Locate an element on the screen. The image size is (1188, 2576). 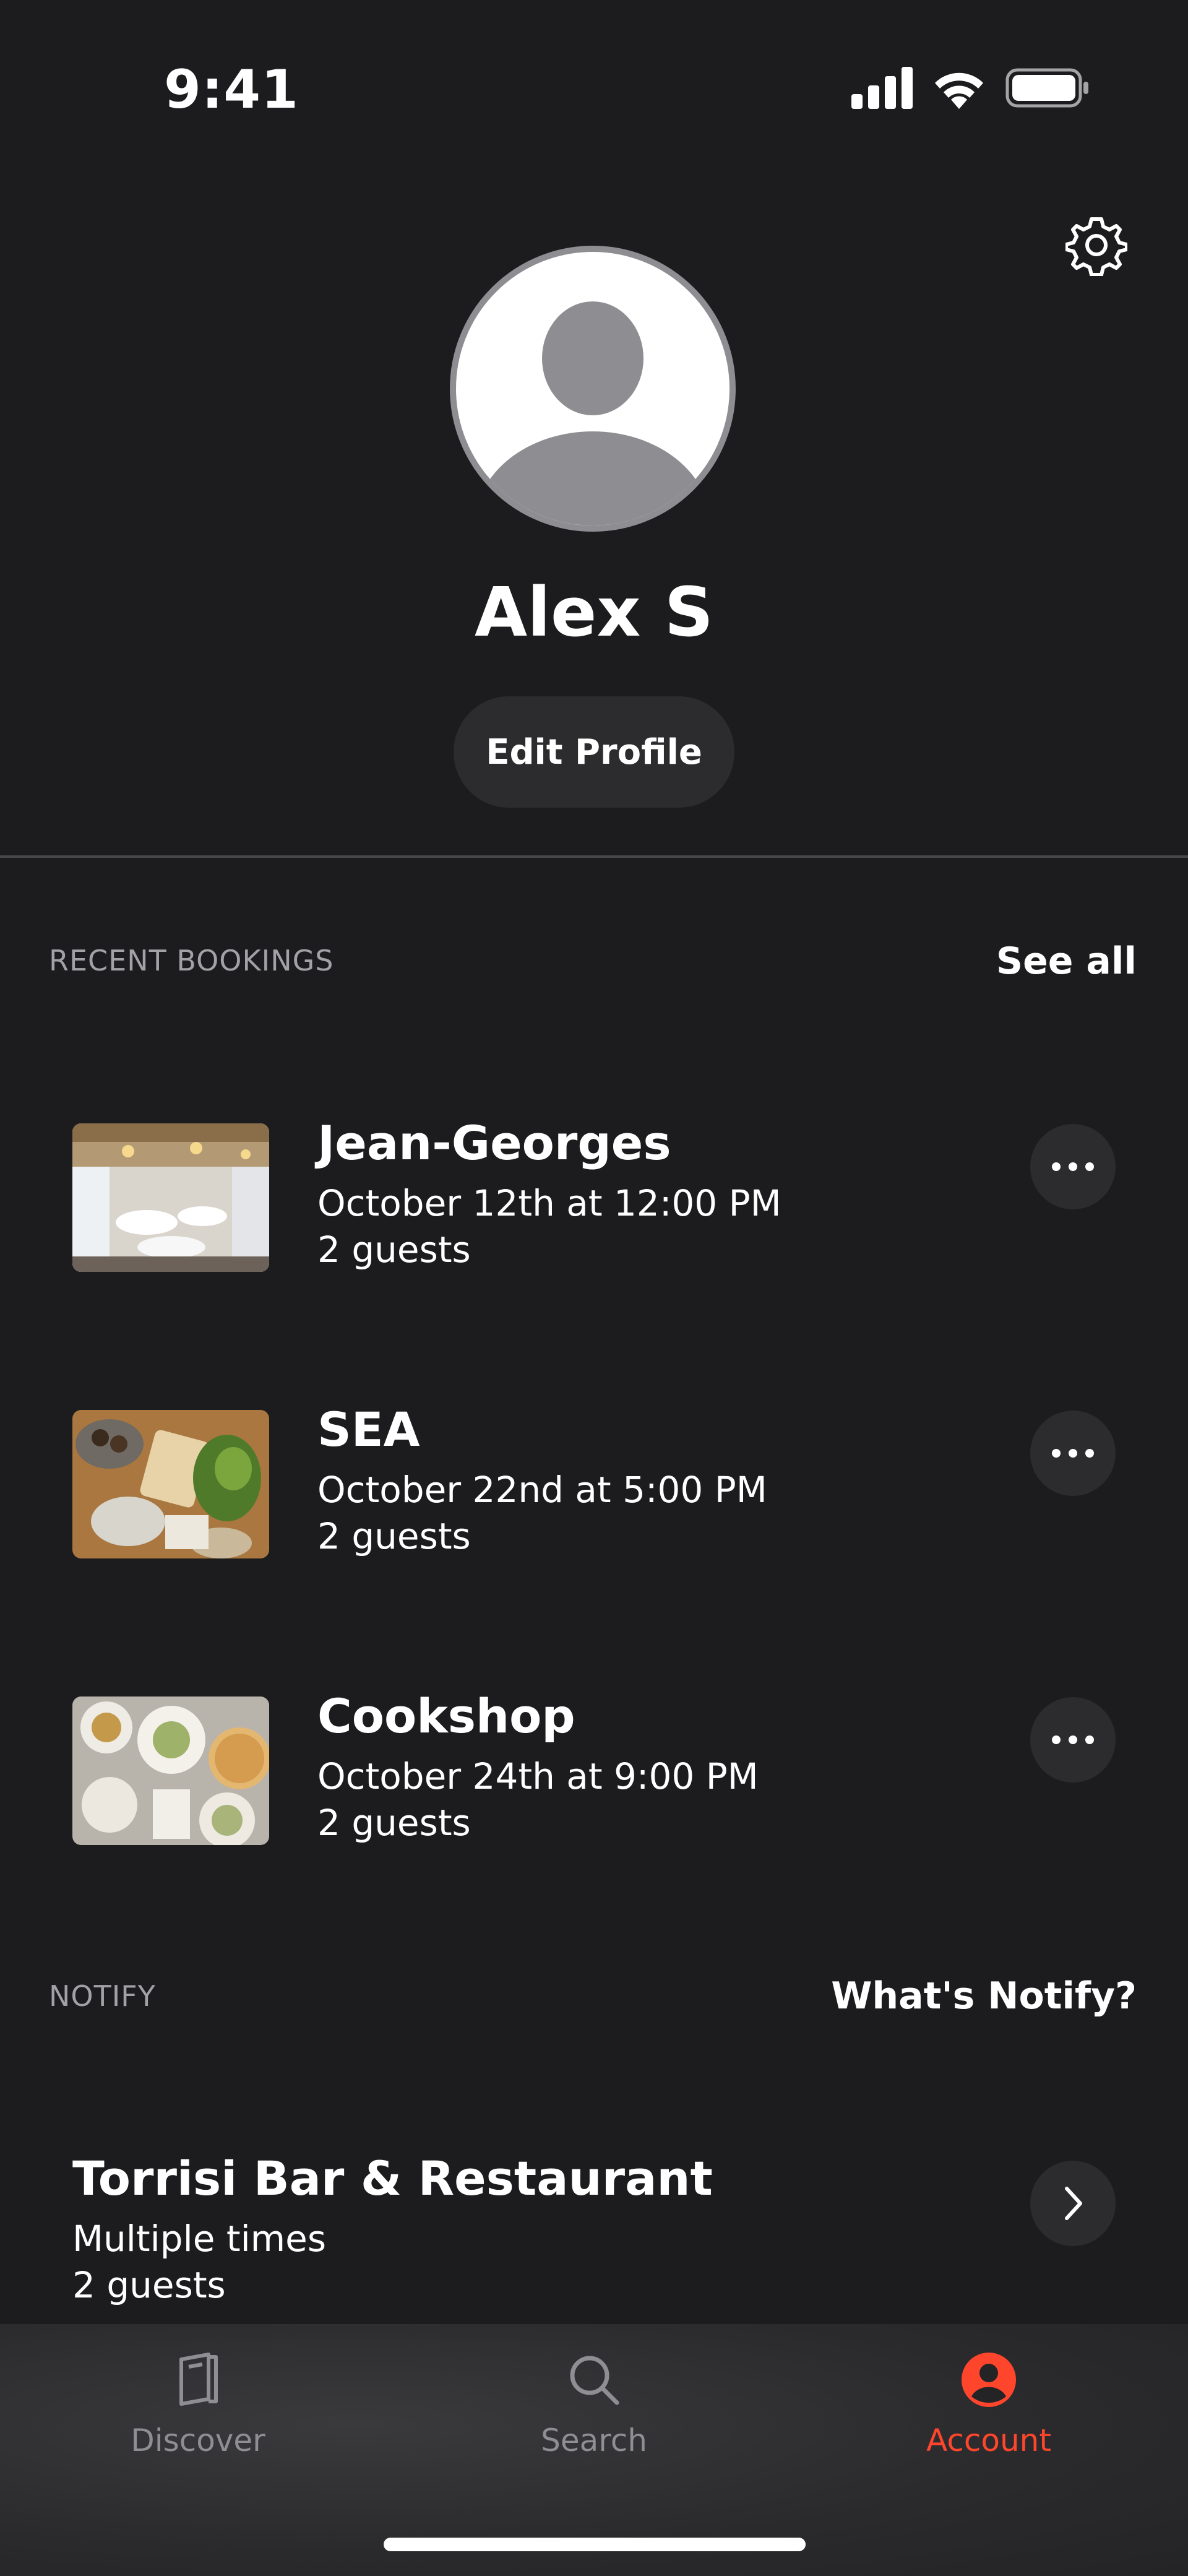
tab-account: Account is located at coordinates (989, 2402).